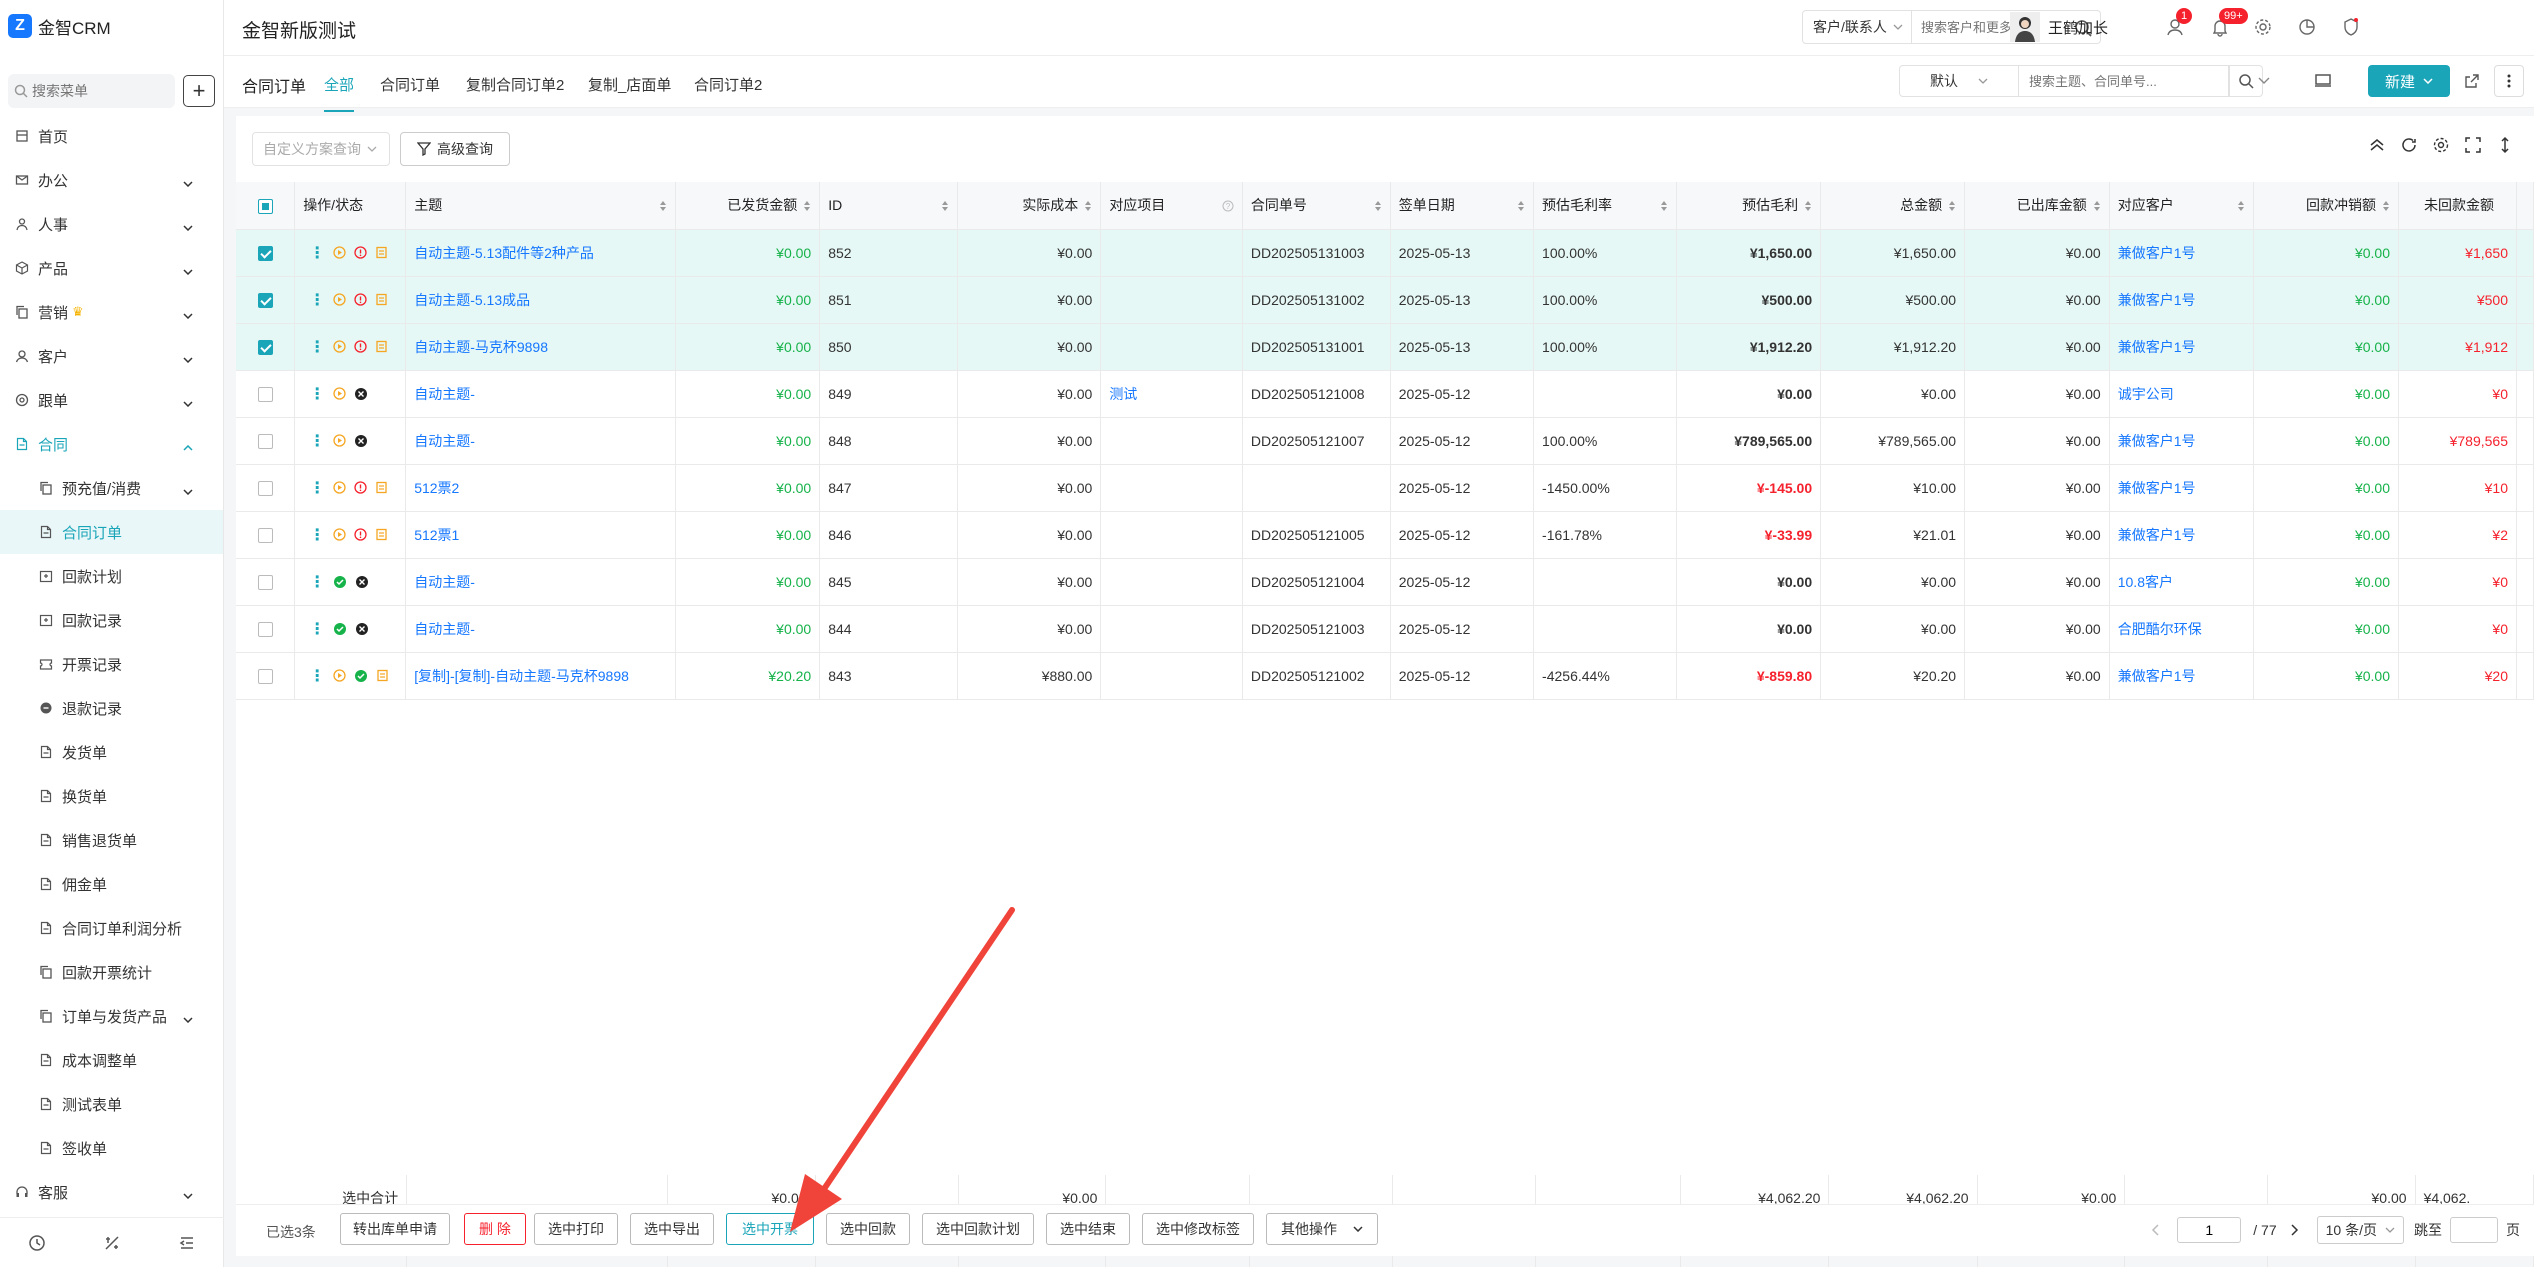 This screenshot has width=2534, height=1267. What do you see at coordinates (111, 26) in the screenshot?
I see `brand-logo: Z 金智CRM` at bounding box center [111, 26].